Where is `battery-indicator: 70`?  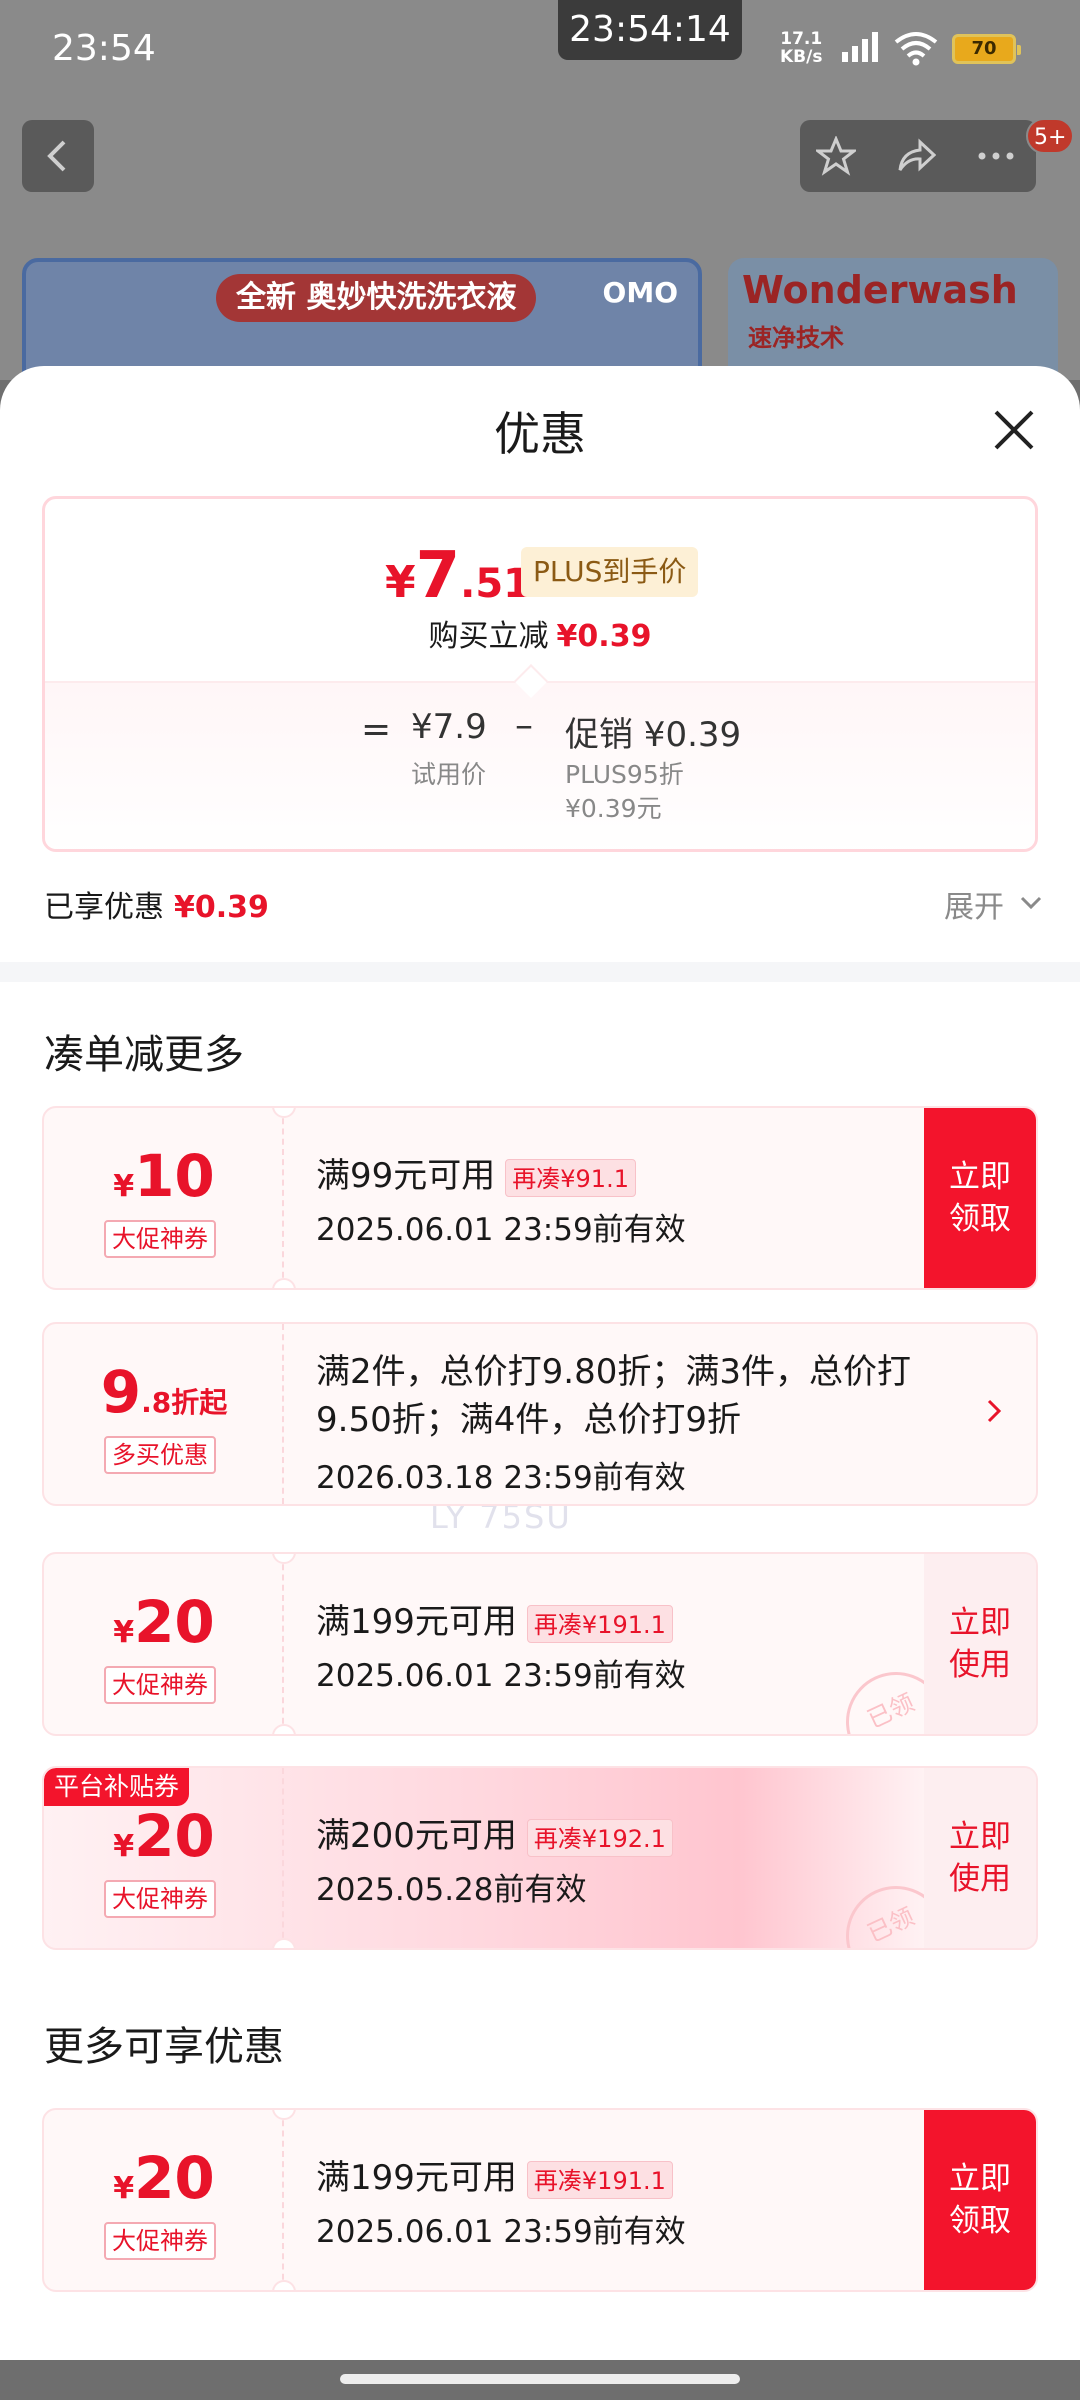
battery-indicator: 70 is located at coordinates (986, 49).